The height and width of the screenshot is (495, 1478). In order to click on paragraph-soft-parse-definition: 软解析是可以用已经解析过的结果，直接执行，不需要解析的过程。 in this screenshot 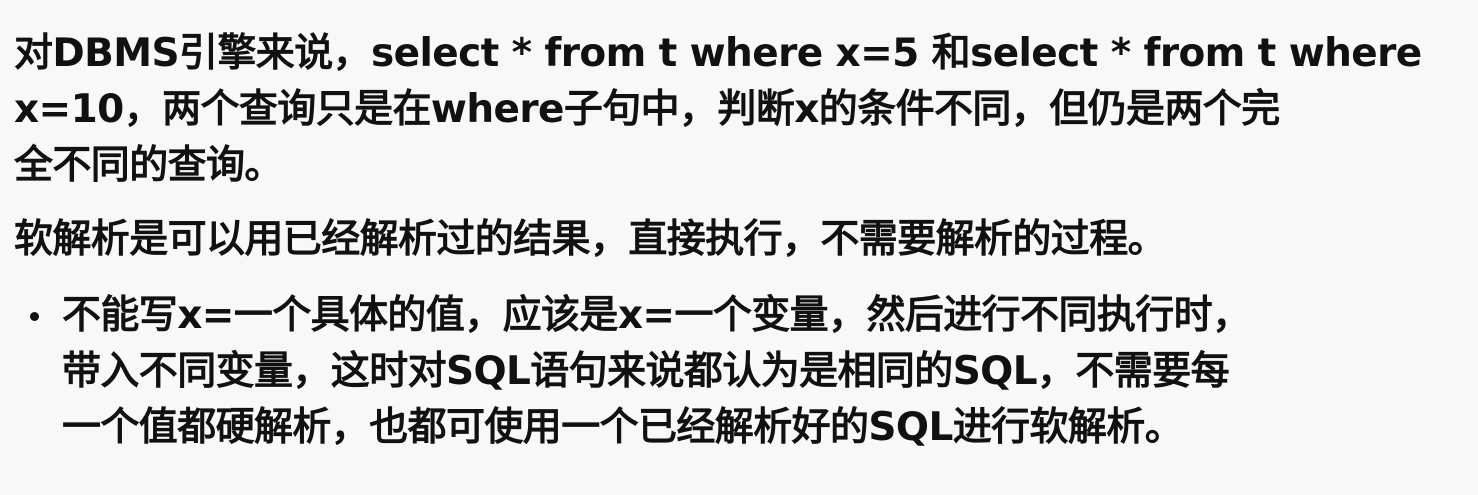, I will do `click(746, 240)`.